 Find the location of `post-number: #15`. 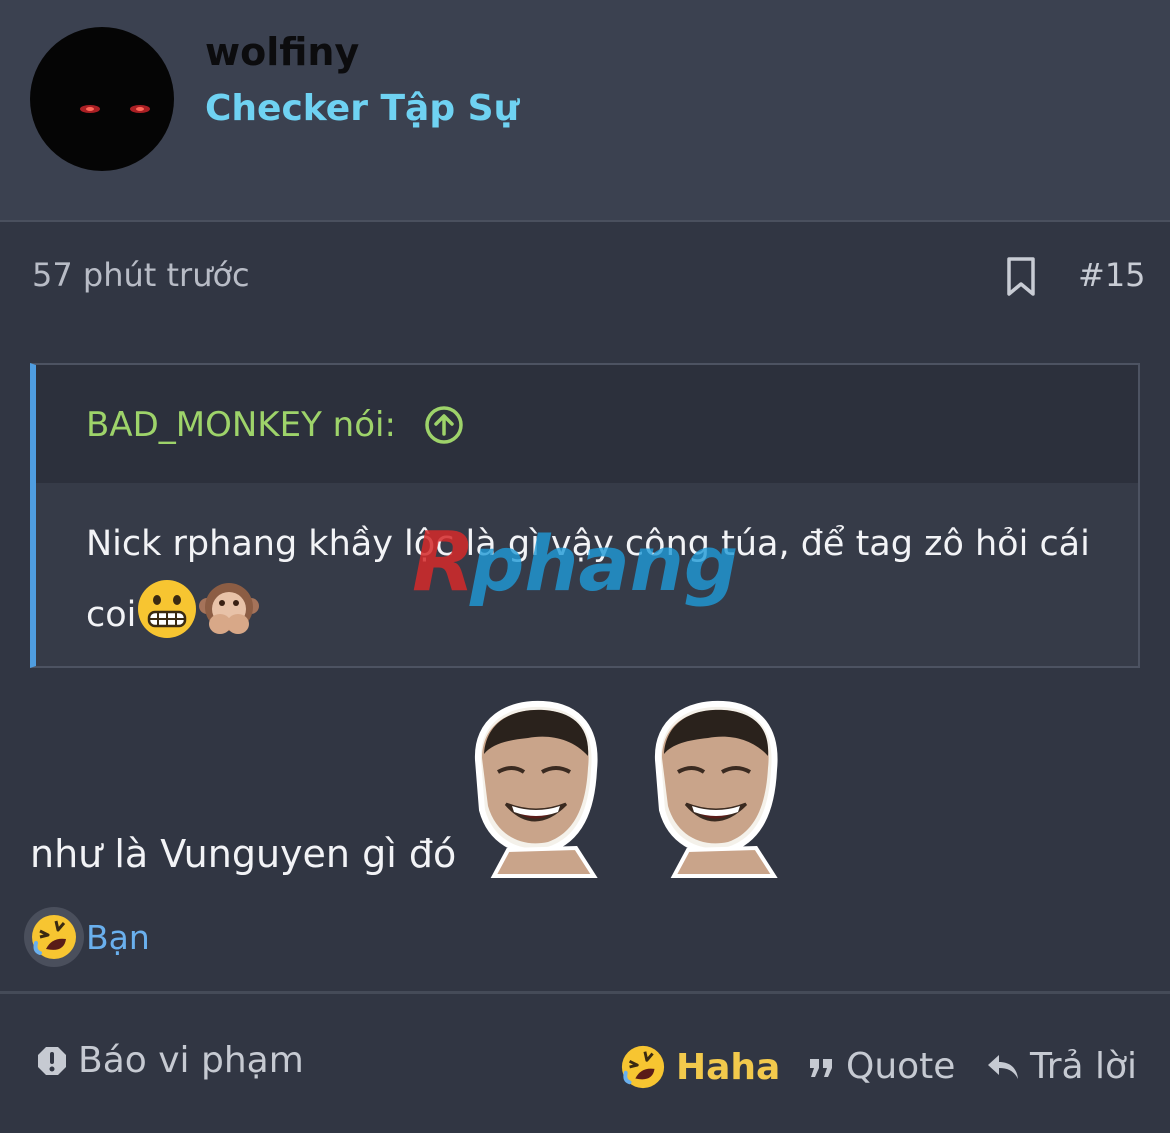

post-number: #15 is located at coordinates (1112, 275).